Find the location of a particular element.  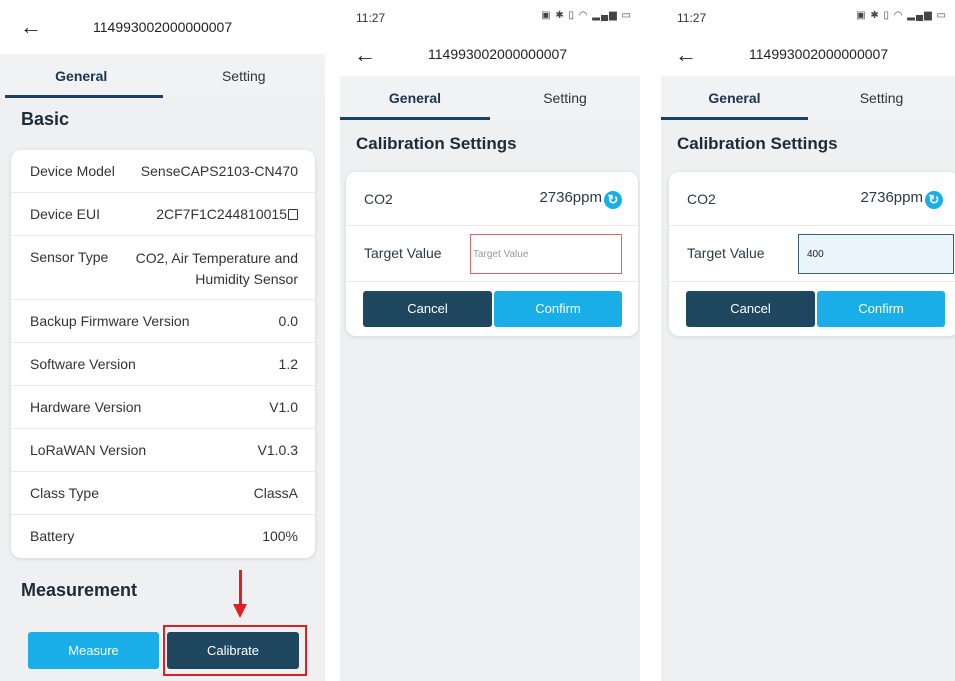

info-value: V1.0 is located at coordinates (283, 407).